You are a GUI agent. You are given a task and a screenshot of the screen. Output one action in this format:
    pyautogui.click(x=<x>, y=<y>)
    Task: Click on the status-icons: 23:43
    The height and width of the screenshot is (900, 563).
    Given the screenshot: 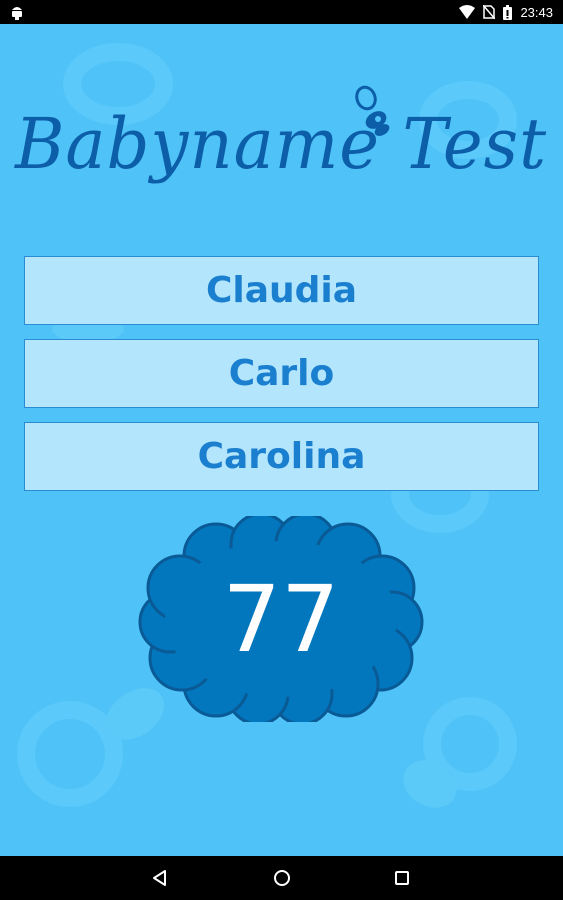 What is the action you would take?
    pyautogui.click(x=506, y=12)
    